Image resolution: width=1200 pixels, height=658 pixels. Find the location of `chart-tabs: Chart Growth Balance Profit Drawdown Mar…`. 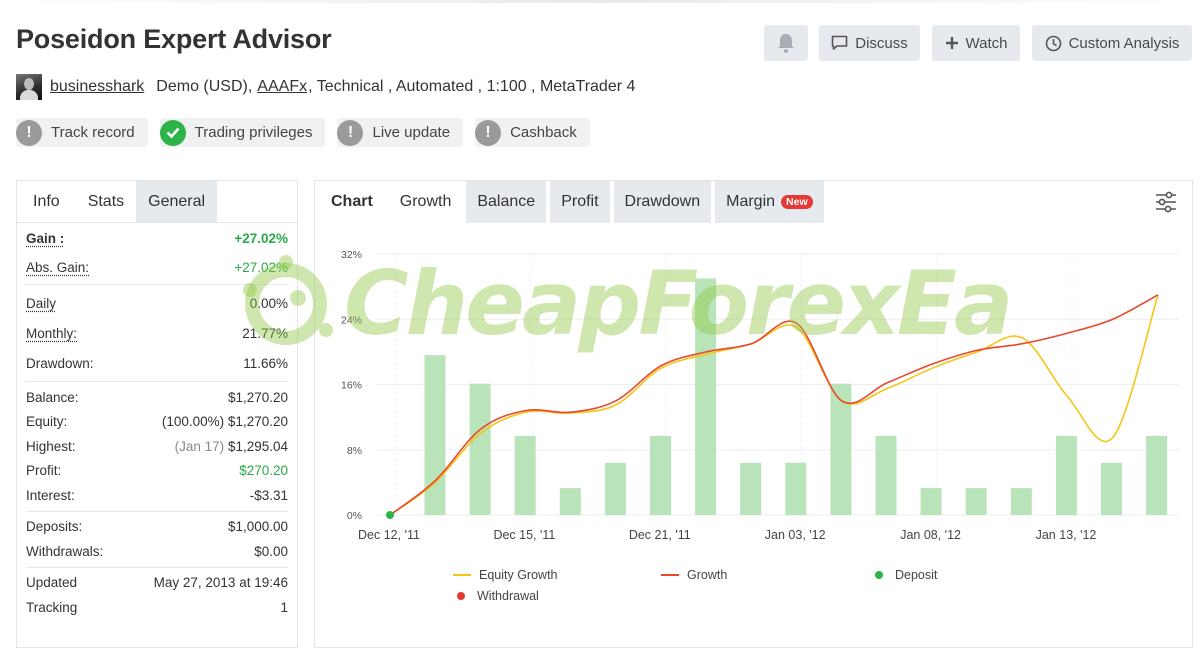

chart-tabs: Chart Growth Balance Profit Drawdown Mar… is located at coordinates (753, 202).